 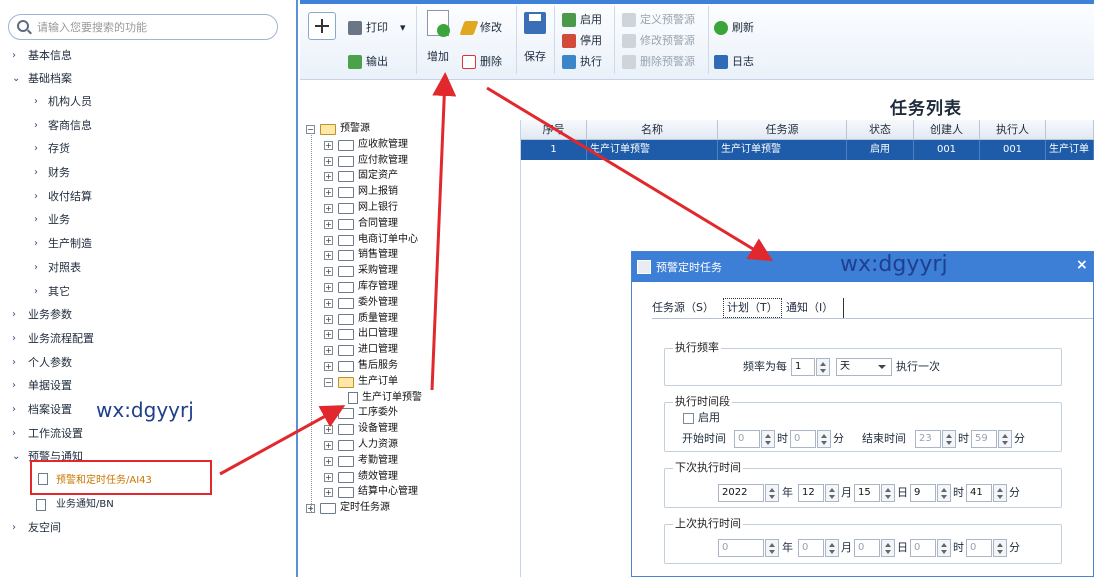 I want to click on modify-alert-source-button: 修改预警源, so click(x=664, y=41).